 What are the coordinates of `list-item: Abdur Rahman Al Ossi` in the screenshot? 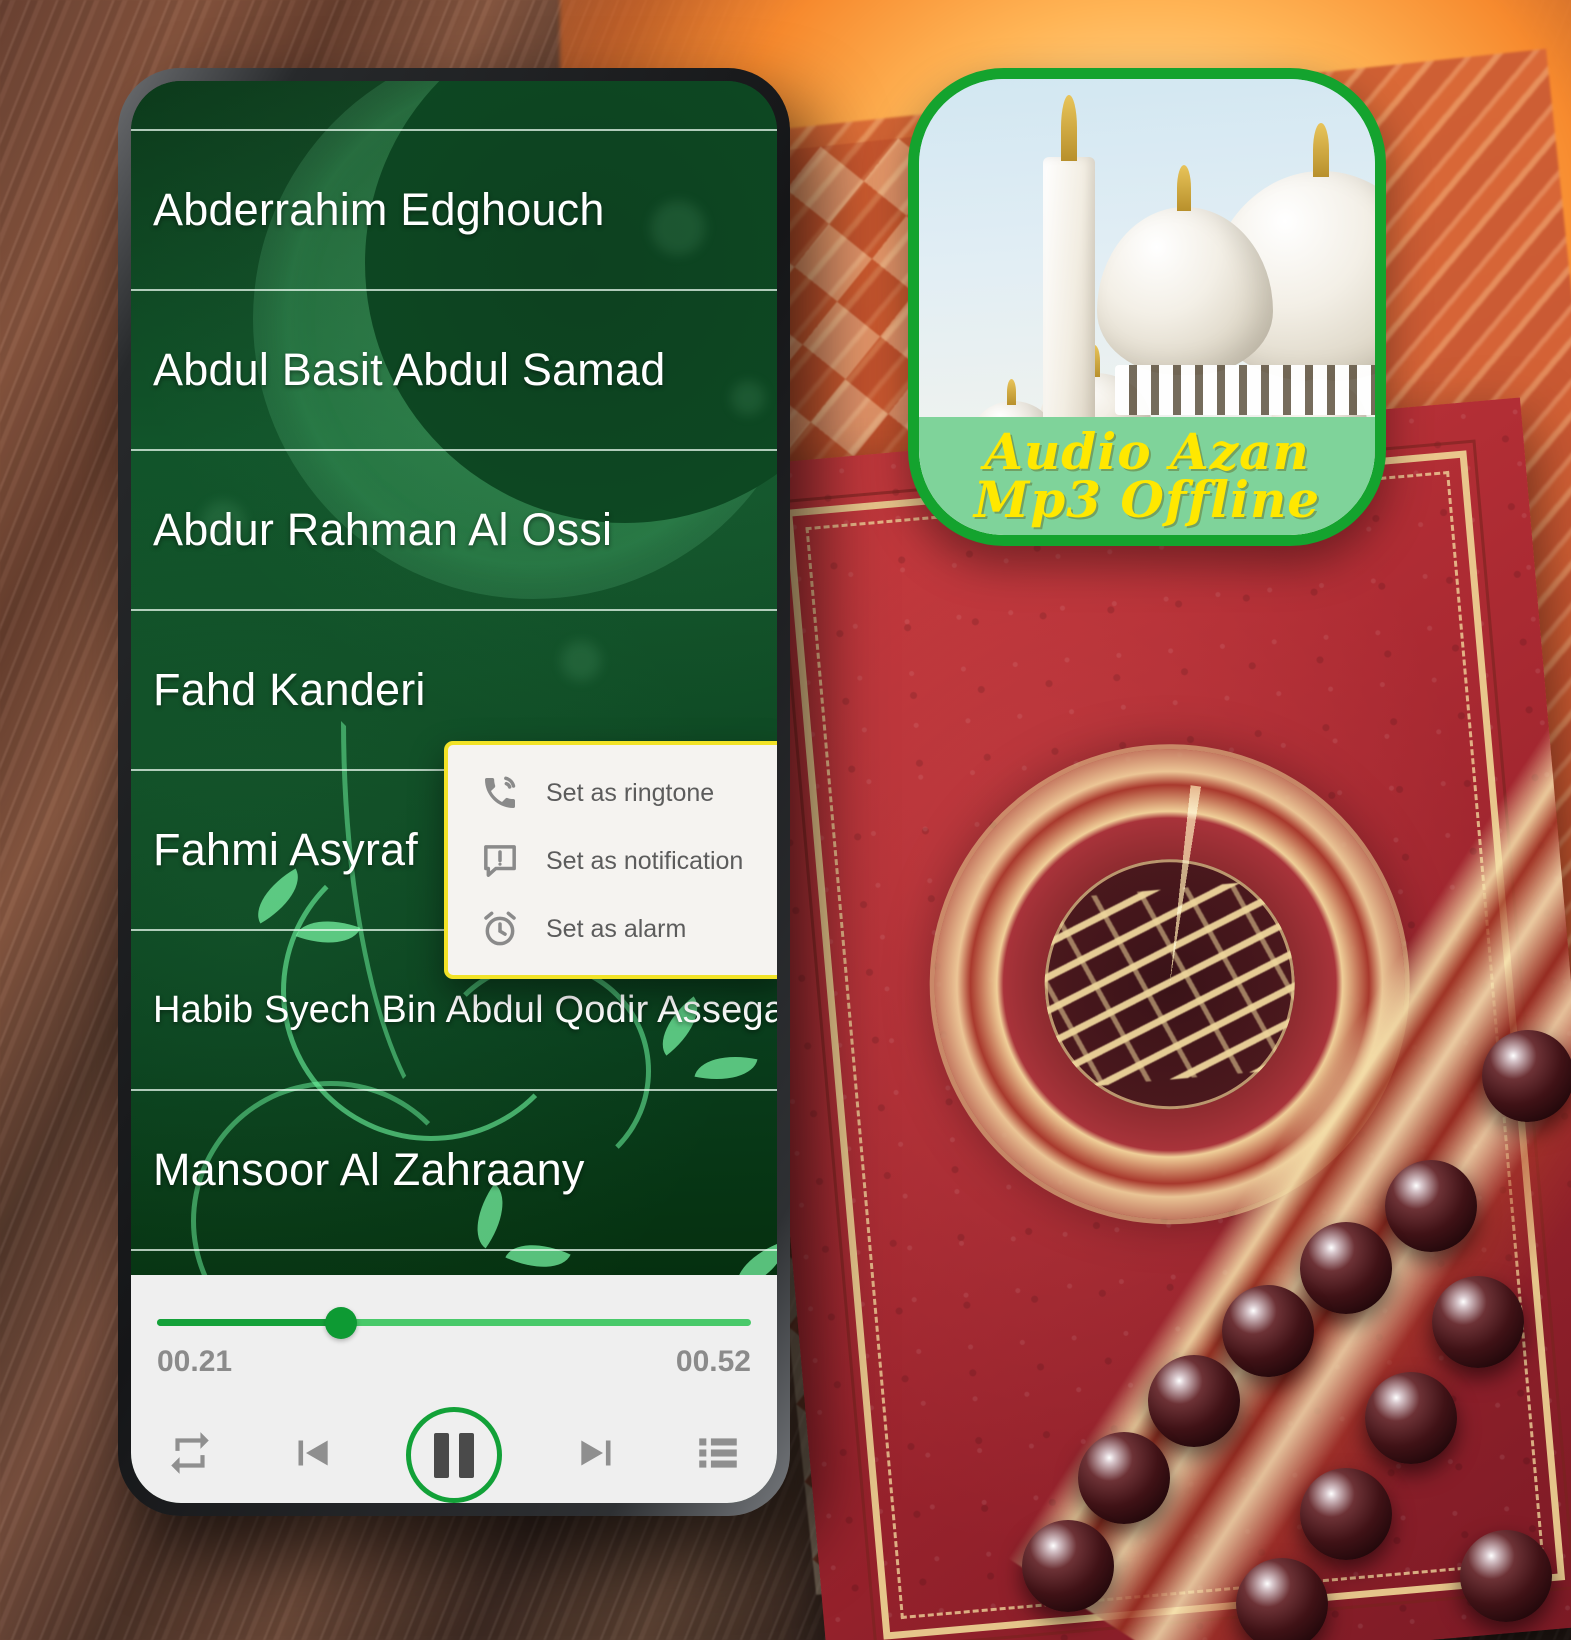 It's located at (454, 531).